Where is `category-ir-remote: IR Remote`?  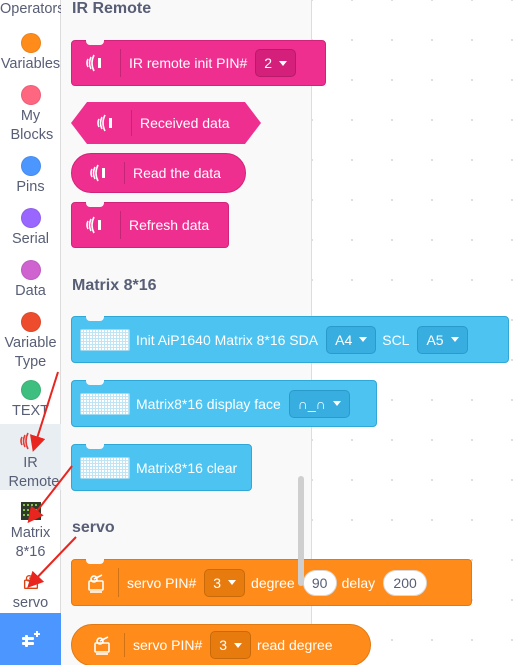 category-ir-remote: IR Remote is located at coordinates (30, 457).